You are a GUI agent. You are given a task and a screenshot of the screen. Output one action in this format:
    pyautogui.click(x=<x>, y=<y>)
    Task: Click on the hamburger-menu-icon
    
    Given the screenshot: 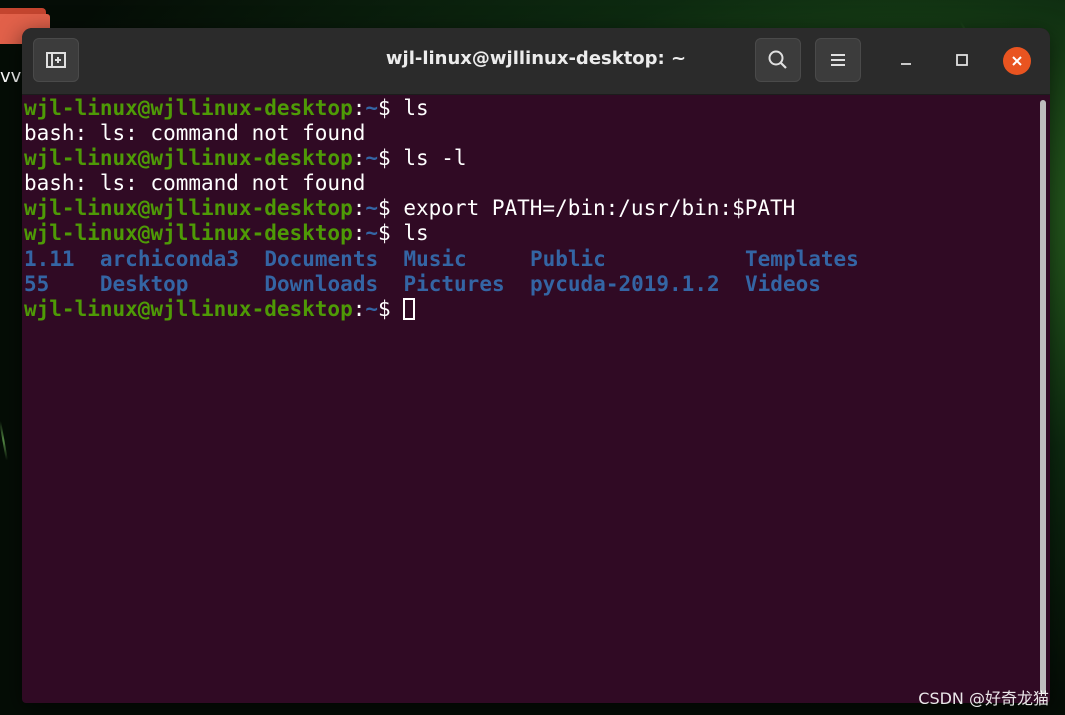 What is the action you would take?
    pyautogui.click(x=838, y=60)
    